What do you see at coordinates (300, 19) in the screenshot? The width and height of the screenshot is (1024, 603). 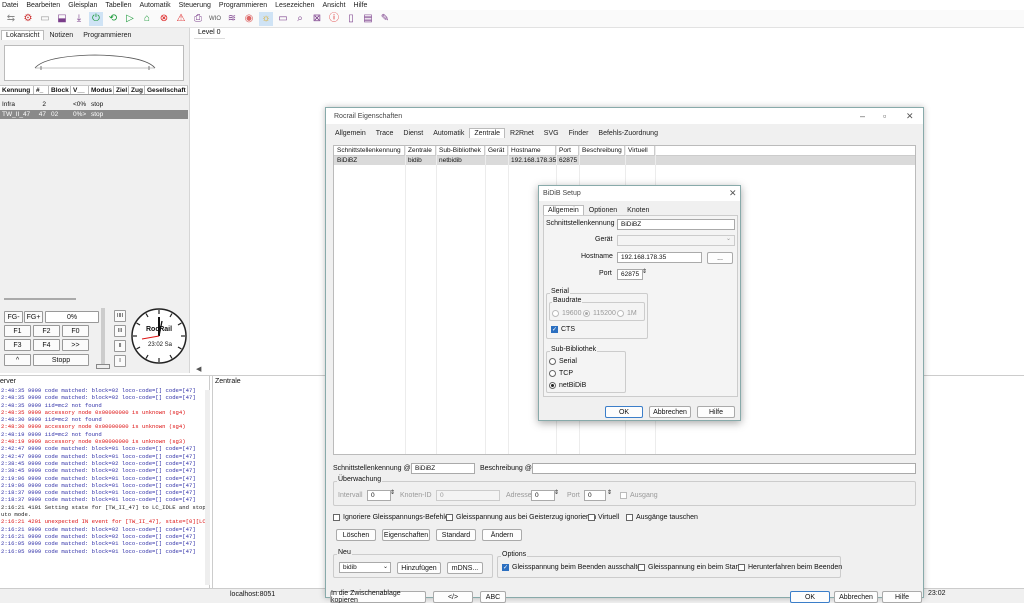 I see `search-icon: ⌕` at bounding box center [300, 19].